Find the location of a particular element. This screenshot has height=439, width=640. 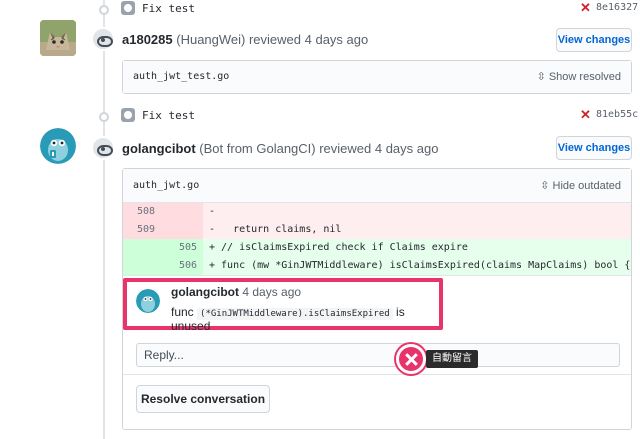

commit-sha: 8e16327 is located at coordinates (617, 7).